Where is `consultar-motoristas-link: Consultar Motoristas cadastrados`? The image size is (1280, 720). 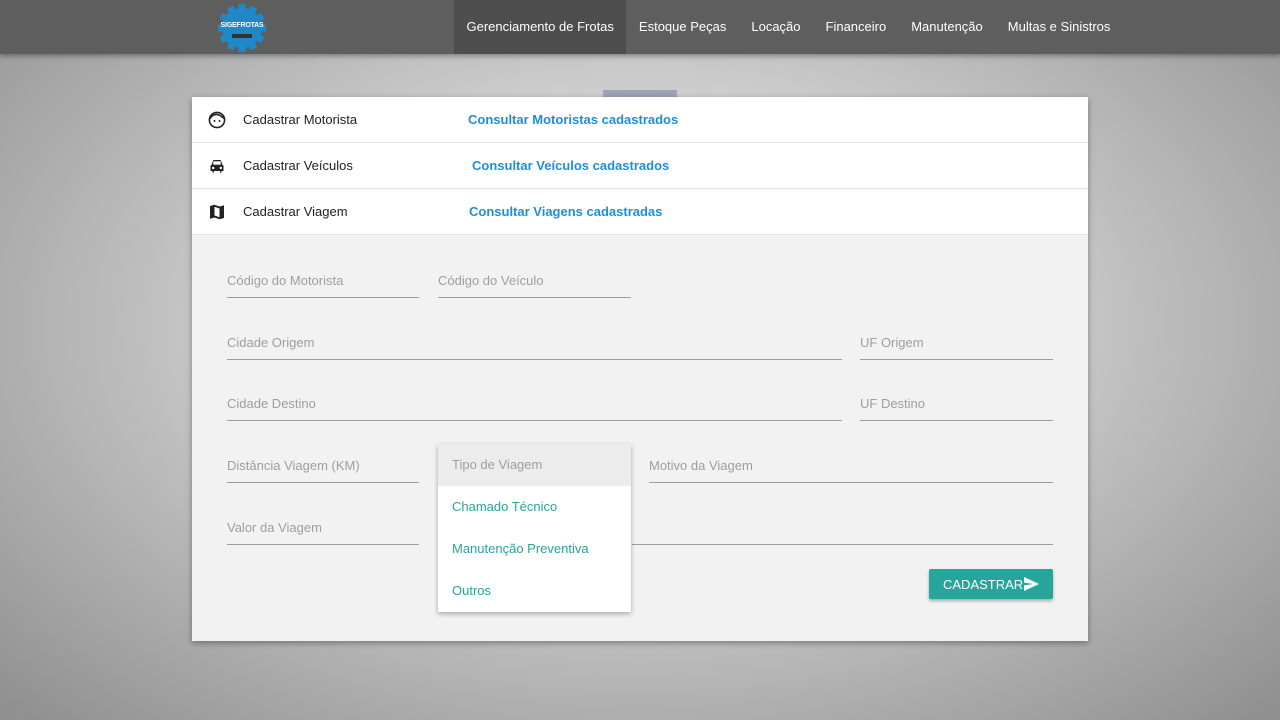
consultar-motoristas-link: Consultar Motoristas cadastrados is located at coordinates (573, 120).